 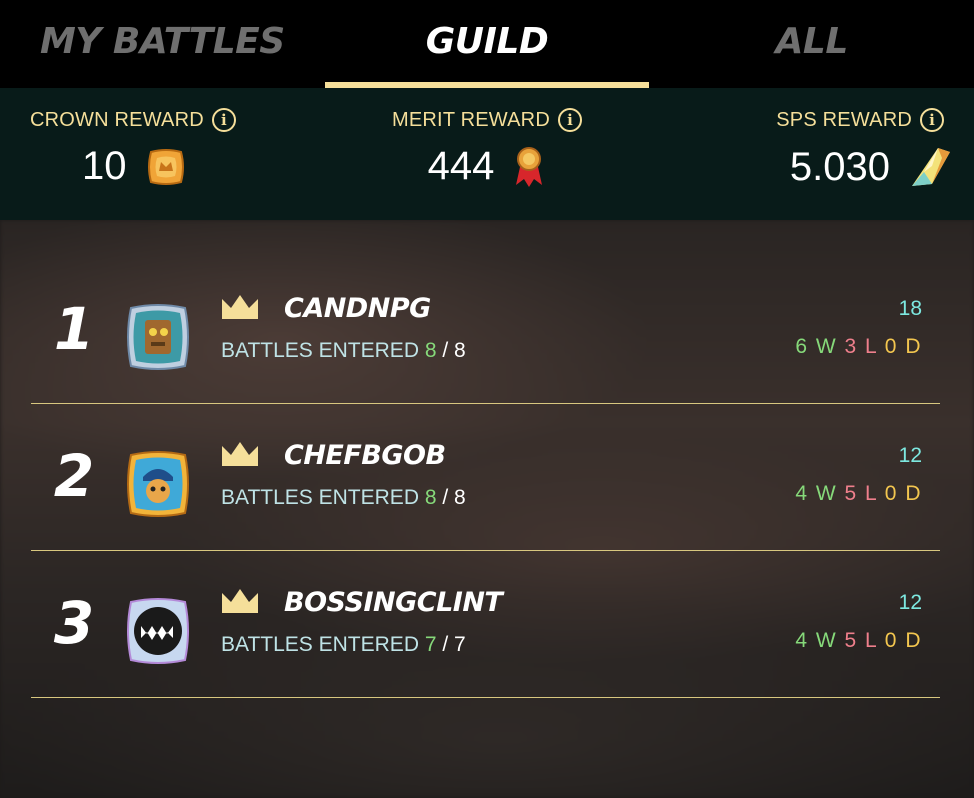 What do you see at coordinates (165, 166) in the screenshot?
I see `crown-token-icon` at bounding box center [165, 166].